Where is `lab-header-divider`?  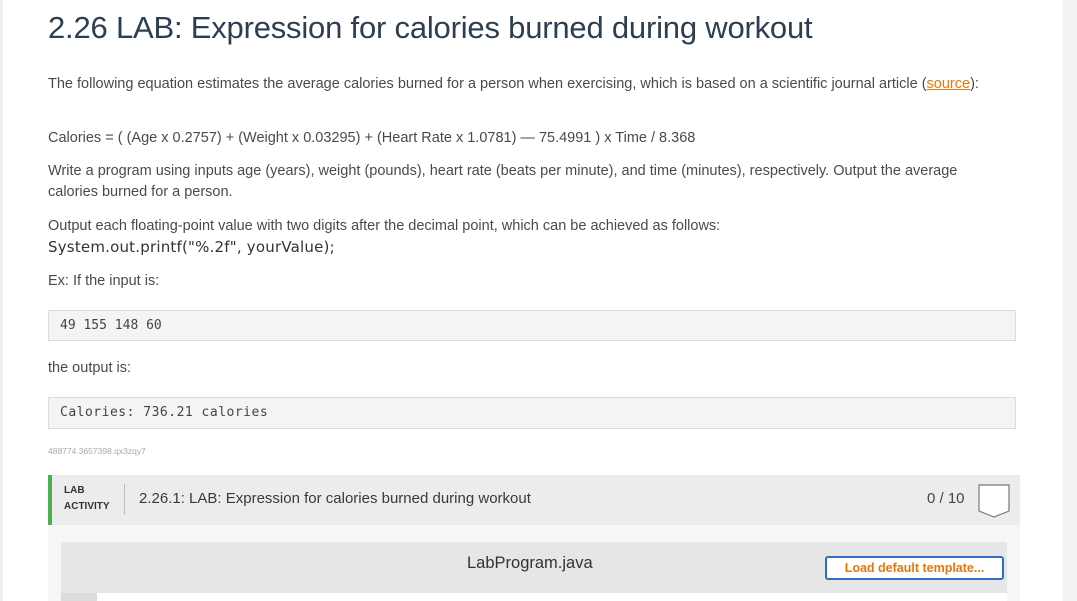
lab-header-divider is located at coordinates (124, 499).